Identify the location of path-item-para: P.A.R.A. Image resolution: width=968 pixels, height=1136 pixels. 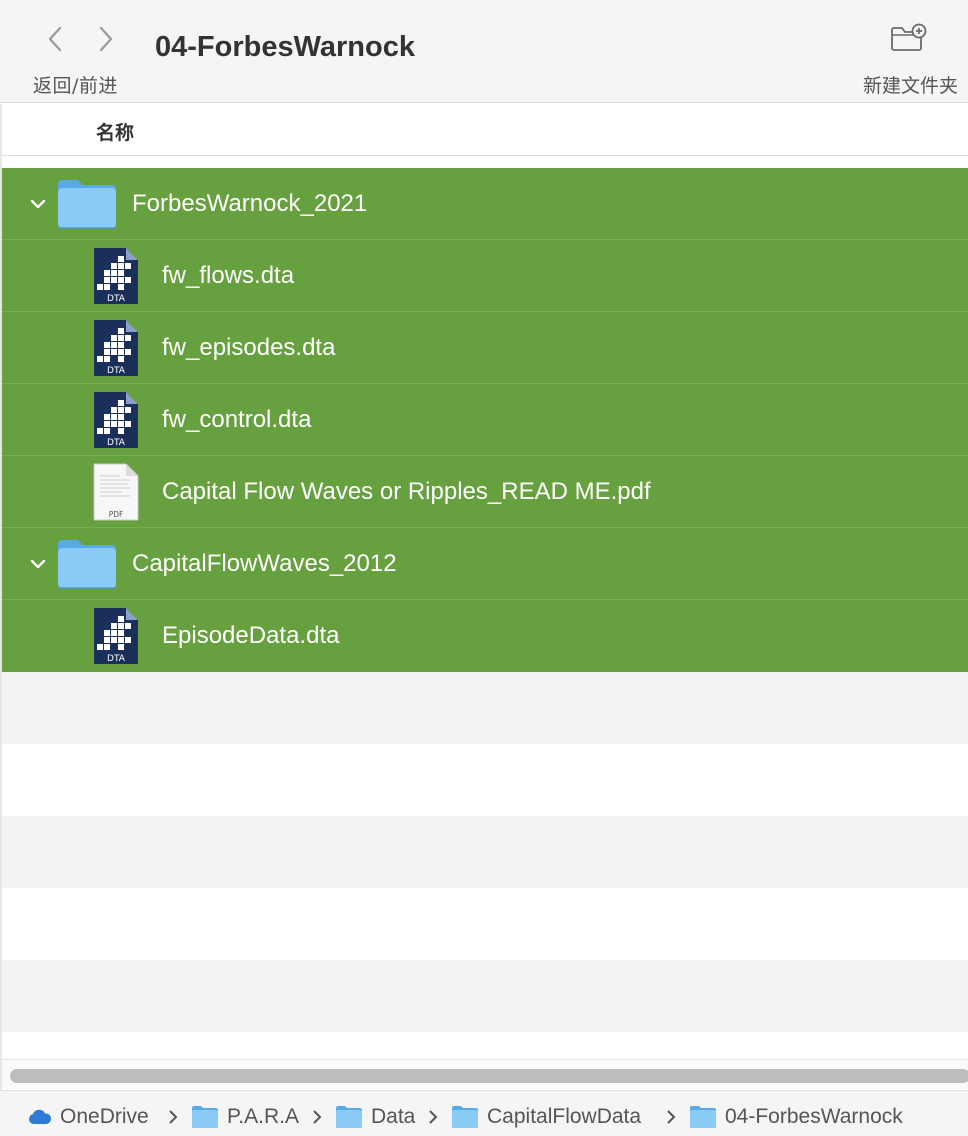
(245, 1117).